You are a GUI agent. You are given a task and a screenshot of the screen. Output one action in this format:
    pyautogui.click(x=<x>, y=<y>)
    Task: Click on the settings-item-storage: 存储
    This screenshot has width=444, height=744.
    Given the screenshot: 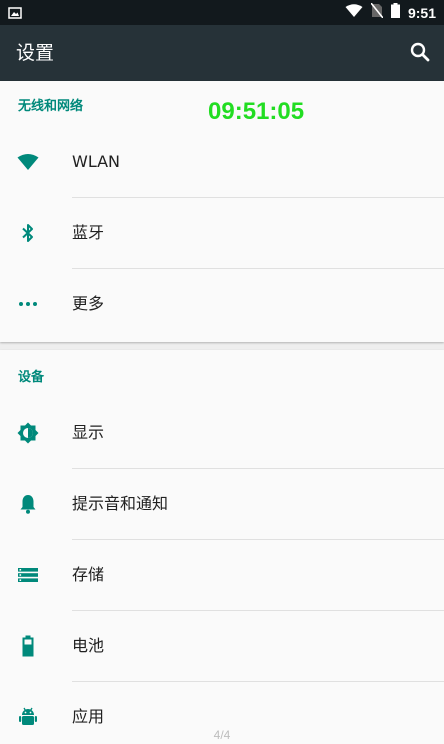 What is the action you would take?
    pyautogui.click(x=222, y=575)
    